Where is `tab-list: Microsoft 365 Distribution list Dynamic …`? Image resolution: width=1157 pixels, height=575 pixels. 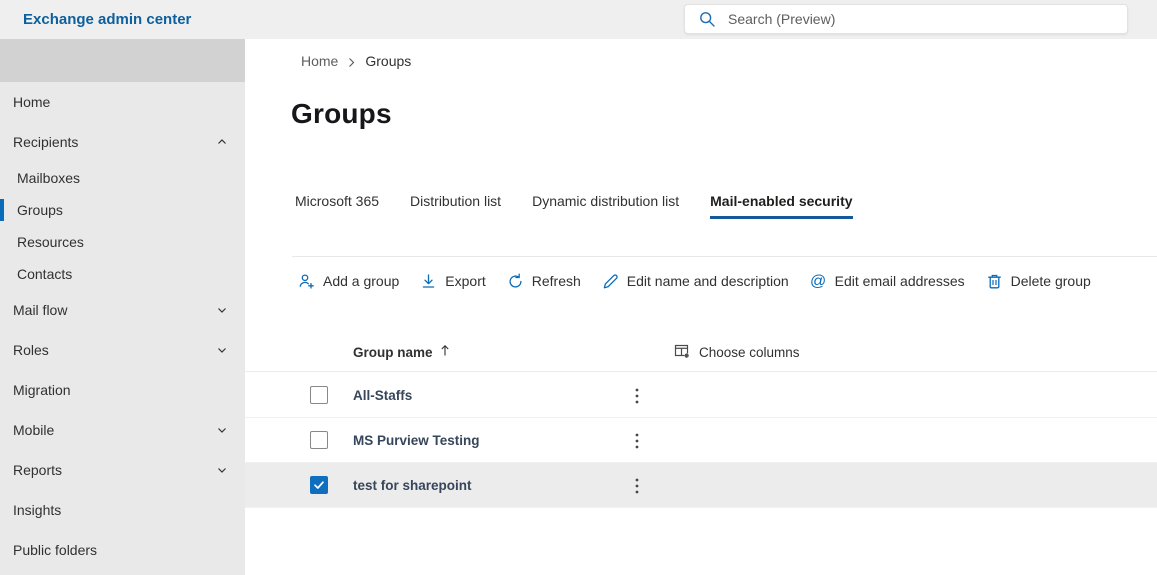
tab-list: Microsoft 365 Distribution list Dynamic … is located at coordinates (574, 203).